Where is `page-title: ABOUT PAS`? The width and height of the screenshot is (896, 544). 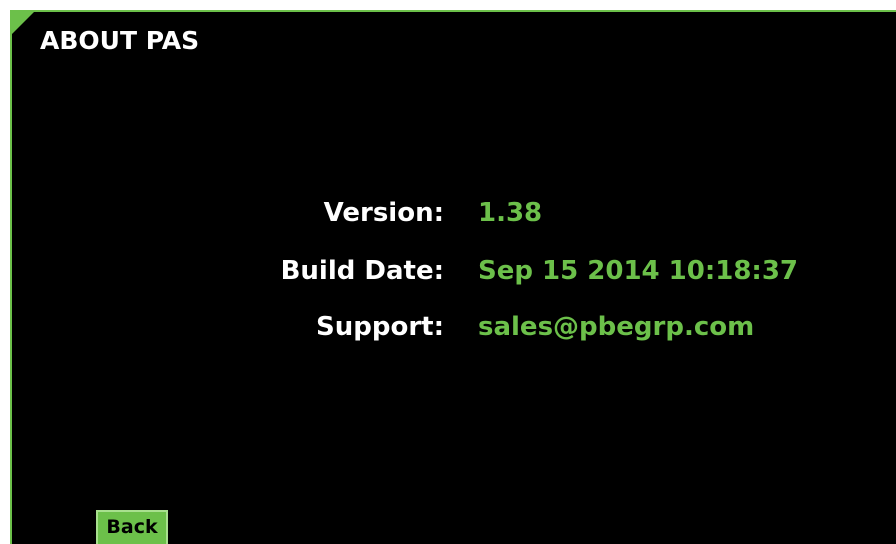 page-title: ABOUT PAS is located at coordinates (120, 40).